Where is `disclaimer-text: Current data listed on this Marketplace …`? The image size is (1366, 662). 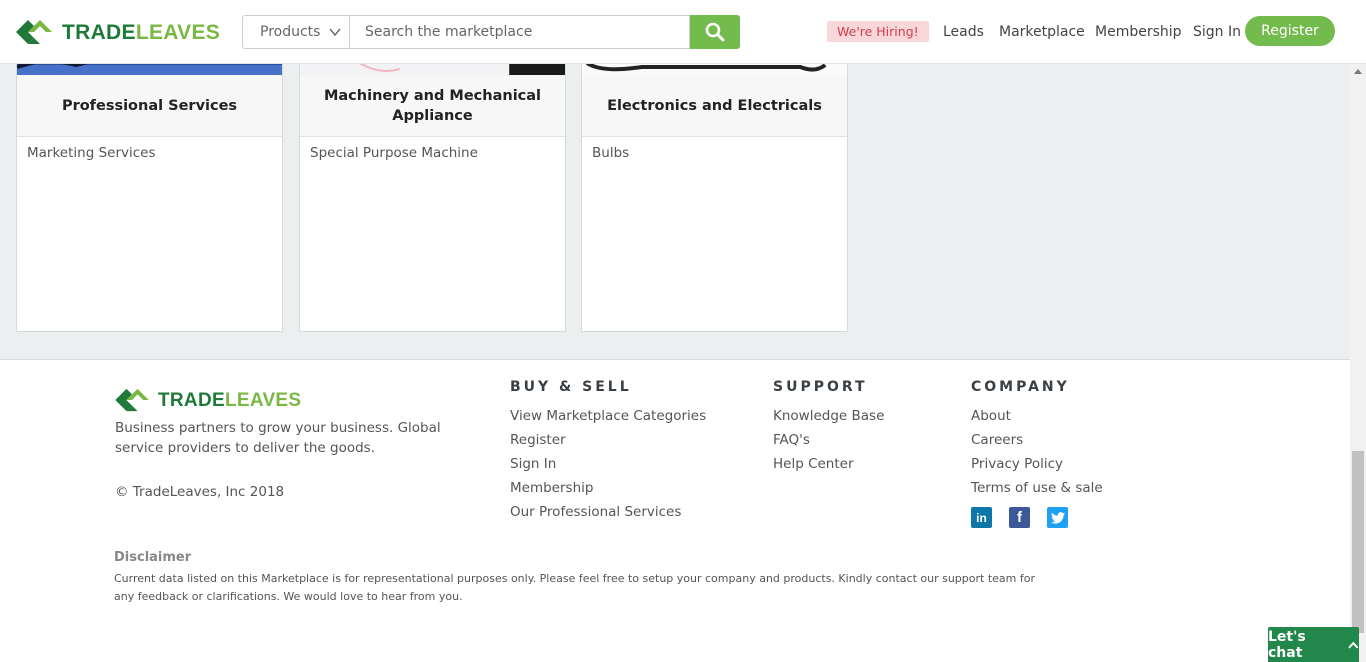 disclaimer-text: Current data listed on this Marketplace … is located at coordinates (574, 587).